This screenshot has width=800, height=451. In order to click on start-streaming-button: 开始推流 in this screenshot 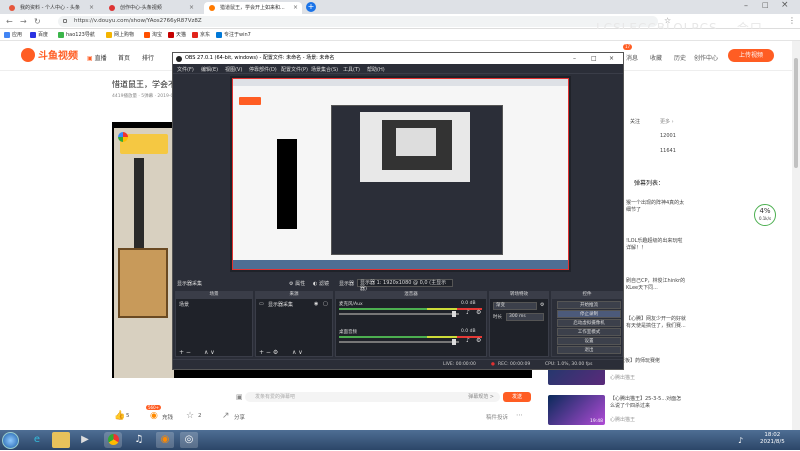, I will do `click(589, 305)`.